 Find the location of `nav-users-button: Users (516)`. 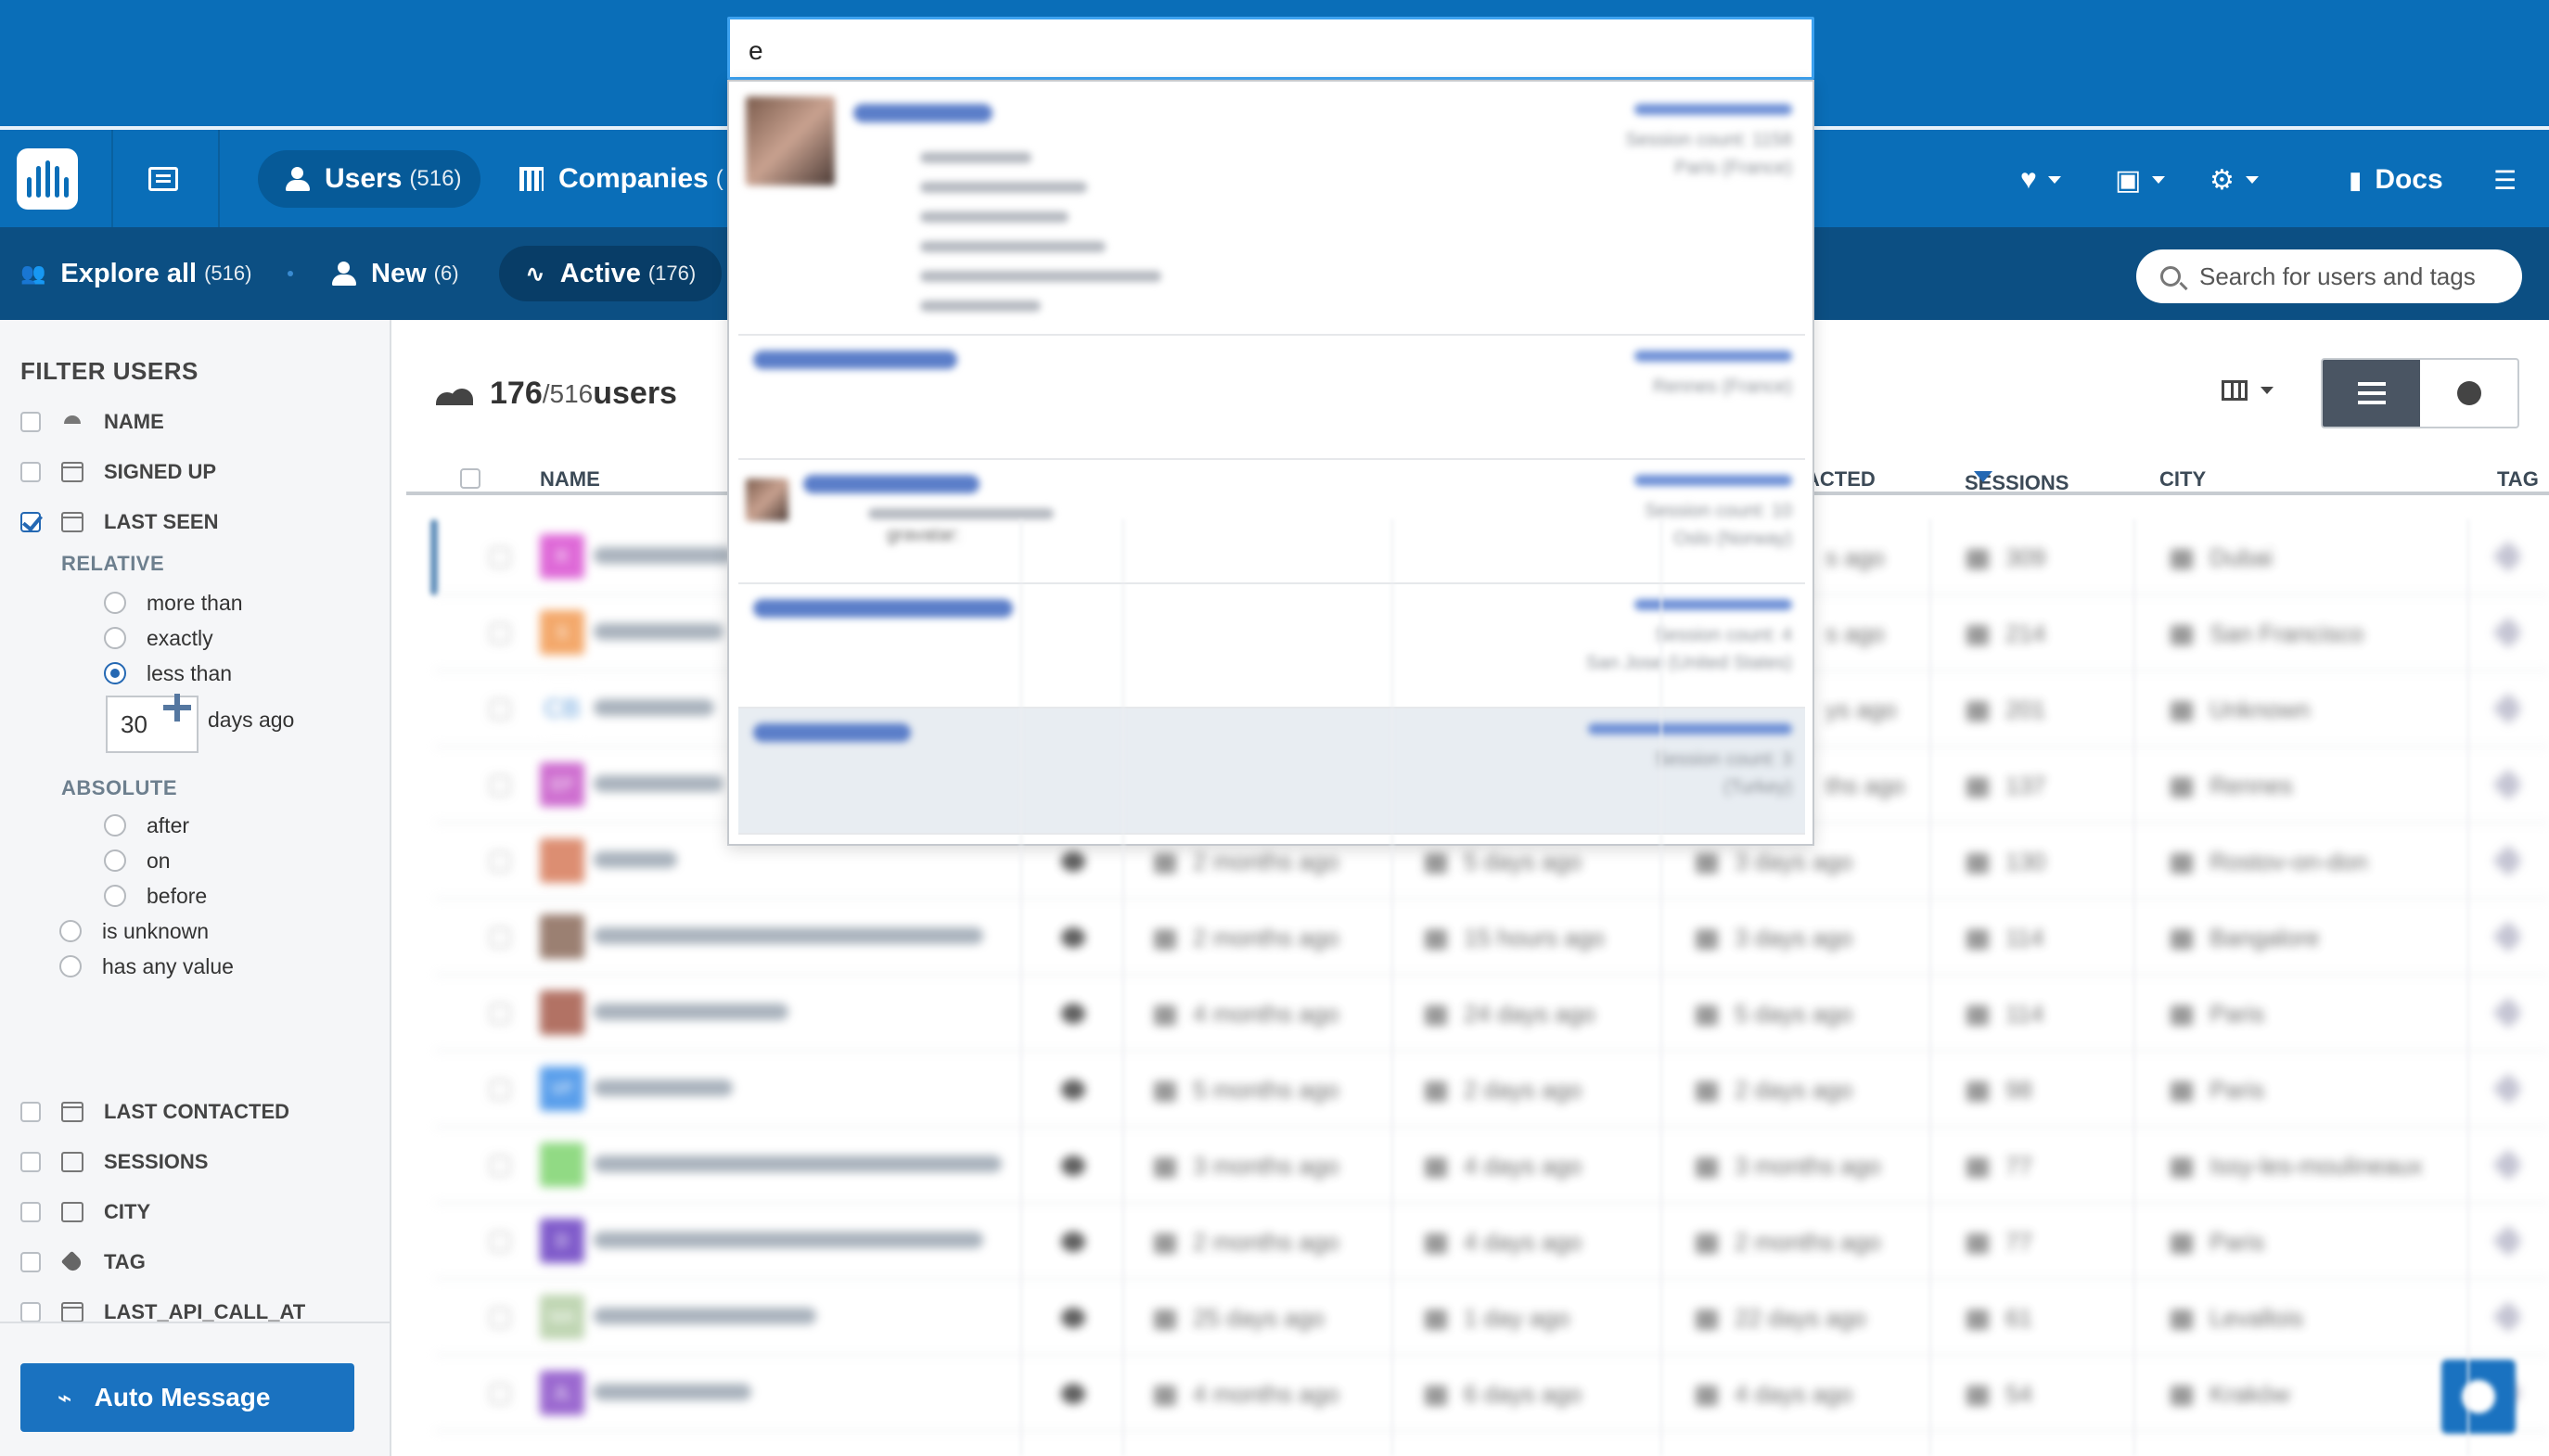

nav-users-button: Users (516) is located at coordinates (369, 179).